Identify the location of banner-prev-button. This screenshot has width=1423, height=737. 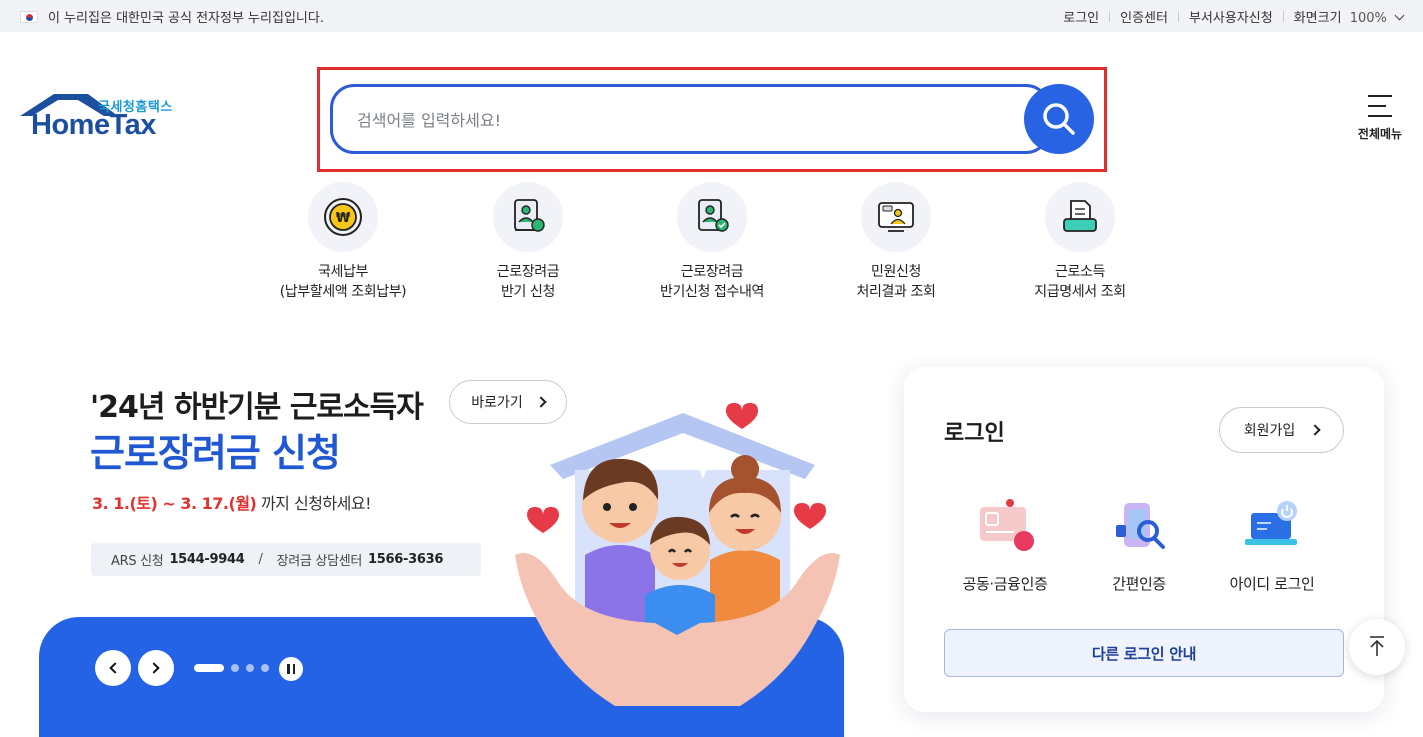
(113, 668).